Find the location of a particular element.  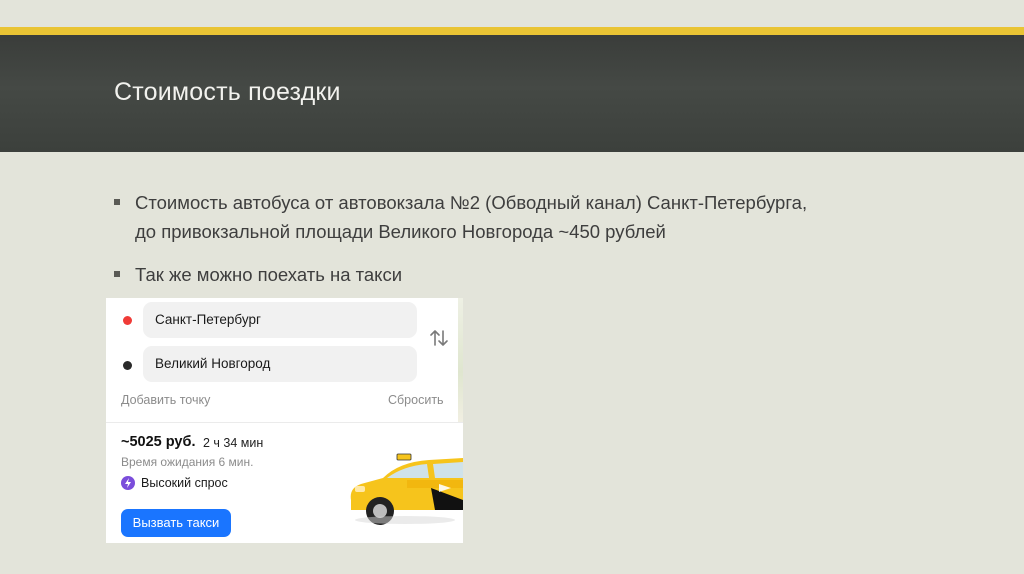

map-edge is located at coordinates (460, 360).